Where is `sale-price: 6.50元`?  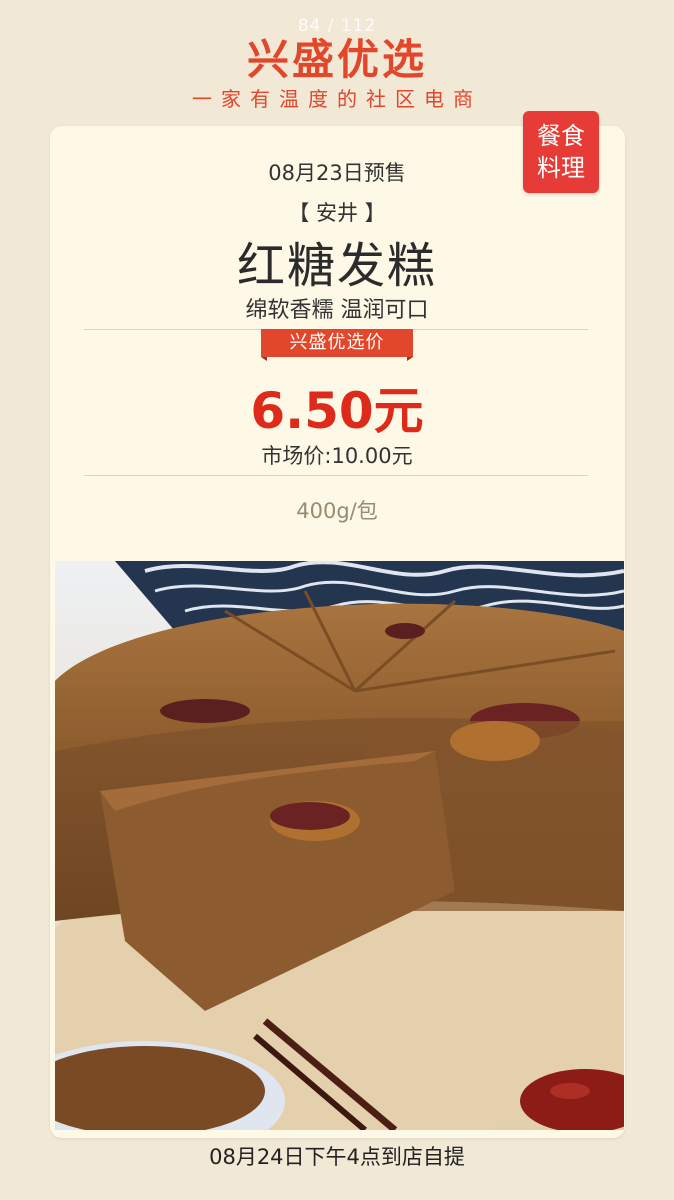
sale-price: 6.50元 is located at coordinates (337, 411).